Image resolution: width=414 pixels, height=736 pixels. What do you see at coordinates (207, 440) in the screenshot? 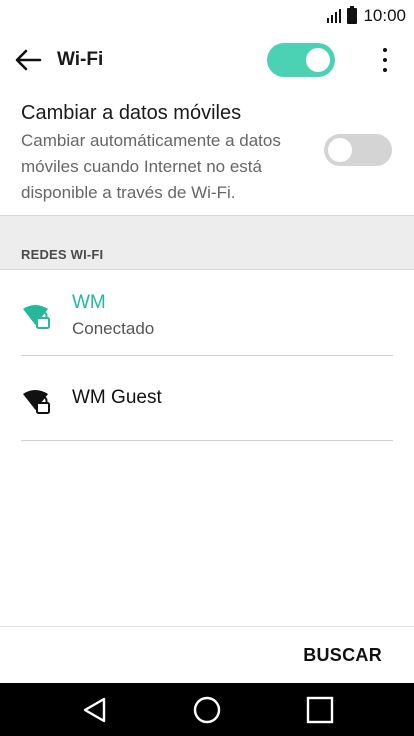
I see `divider` at bounding box center [207, 440].